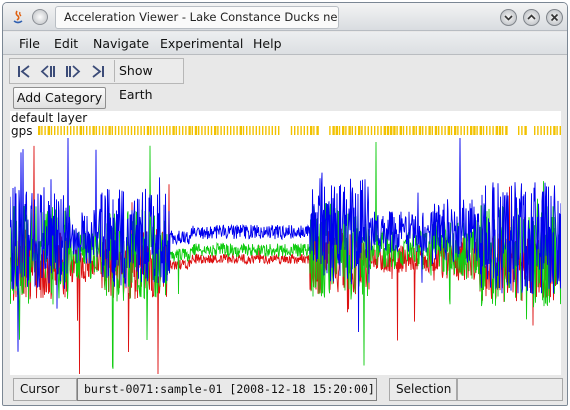 Image resolution: width=570 pixels, height=410 pixels. I want to click on menu-help: Help, so click(267, 43).